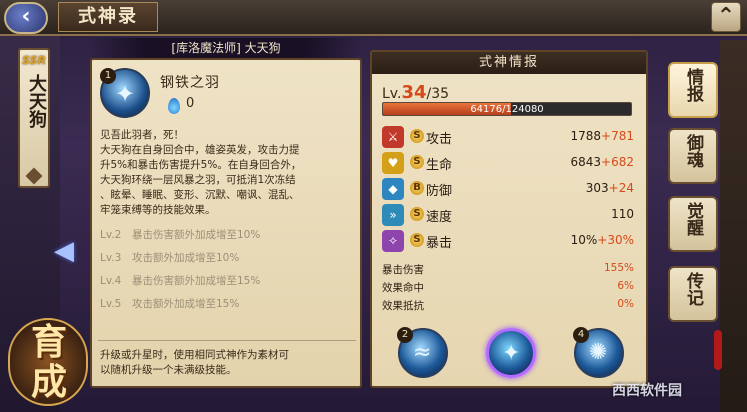  What do you see at coordinates (693, 289) in the screenshot?
I see `tab-label: 传记` at bounding box center [693, 289].